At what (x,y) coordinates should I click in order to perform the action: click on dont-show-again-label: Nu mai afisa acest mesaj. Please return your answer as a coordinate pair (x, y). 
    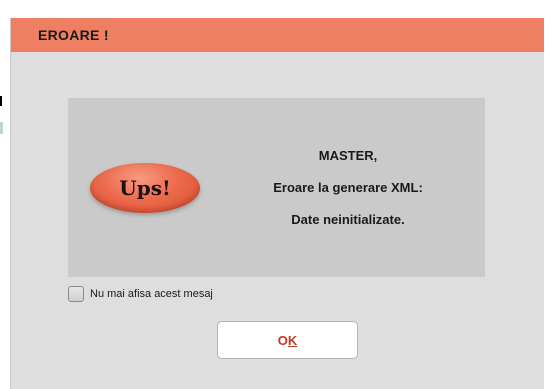
    Looking at the image, I should click on (151, 294).